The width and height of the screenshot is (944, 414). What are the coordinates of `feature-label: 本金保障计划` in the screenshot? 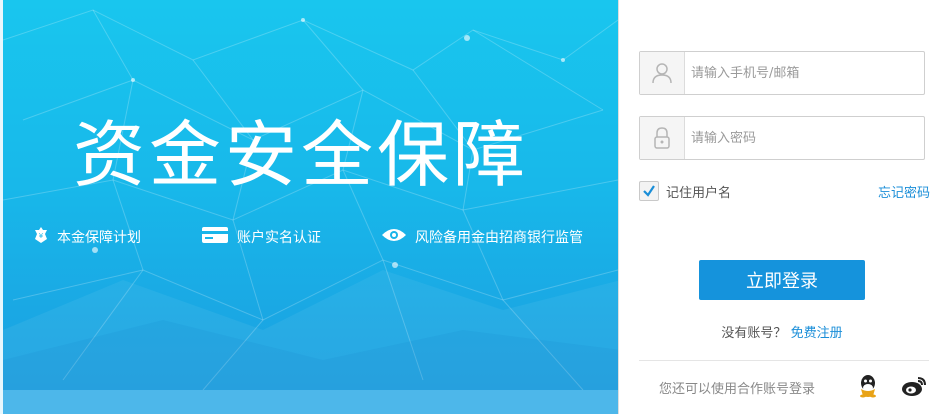 It's located at (99, 238).